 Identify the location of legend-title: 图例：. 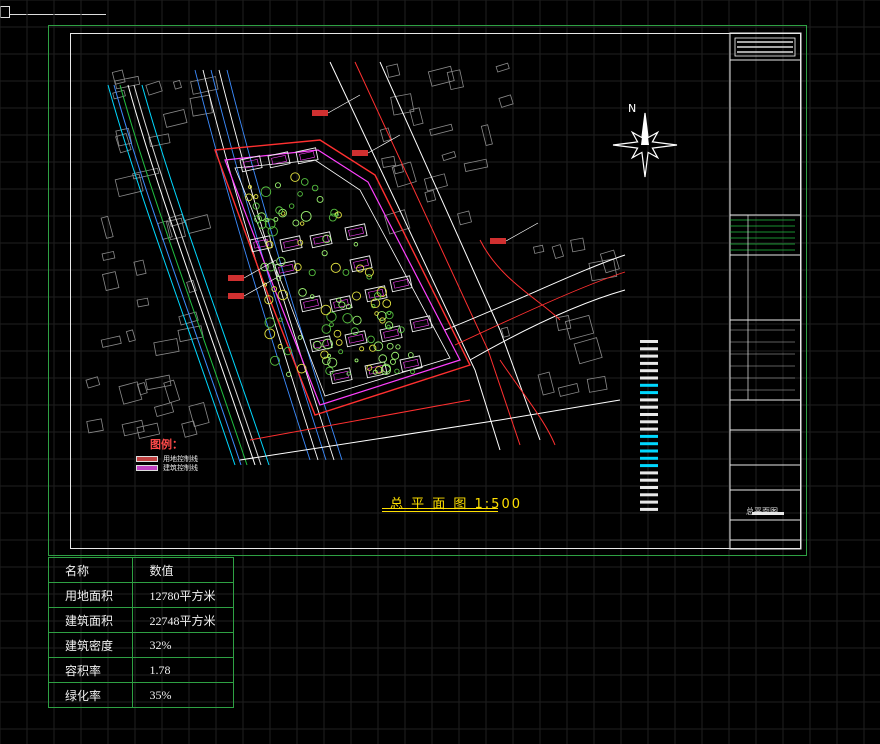
(166, 444).